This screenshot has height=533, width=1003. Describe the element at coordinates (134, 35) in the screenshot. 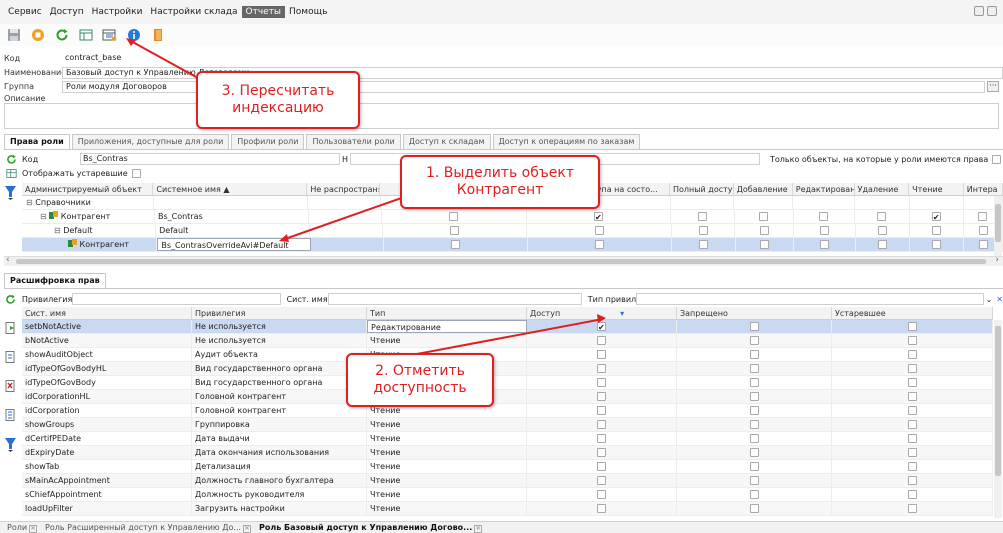

I see `info-icon` at that location.